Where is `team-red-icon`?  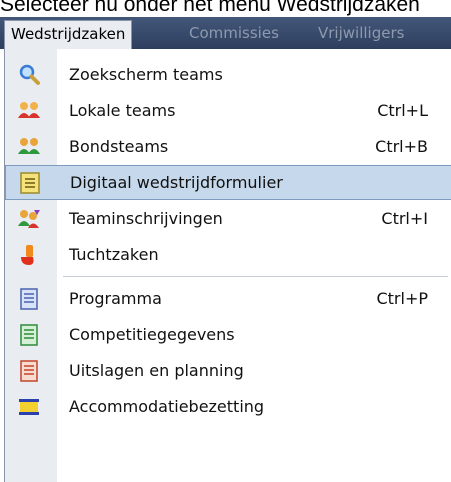 team-red-icon is located at coordinates (29, 111).